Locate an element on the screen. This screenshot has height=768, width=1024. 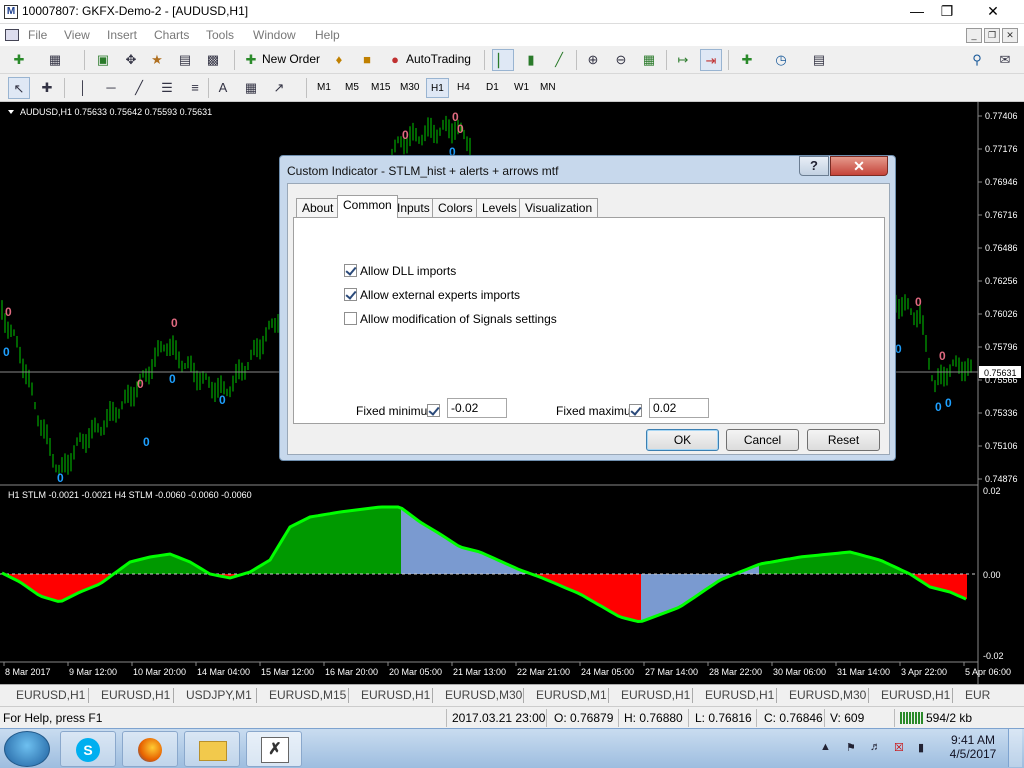
fixed-maximum-input is located at coordinates (679, 408).